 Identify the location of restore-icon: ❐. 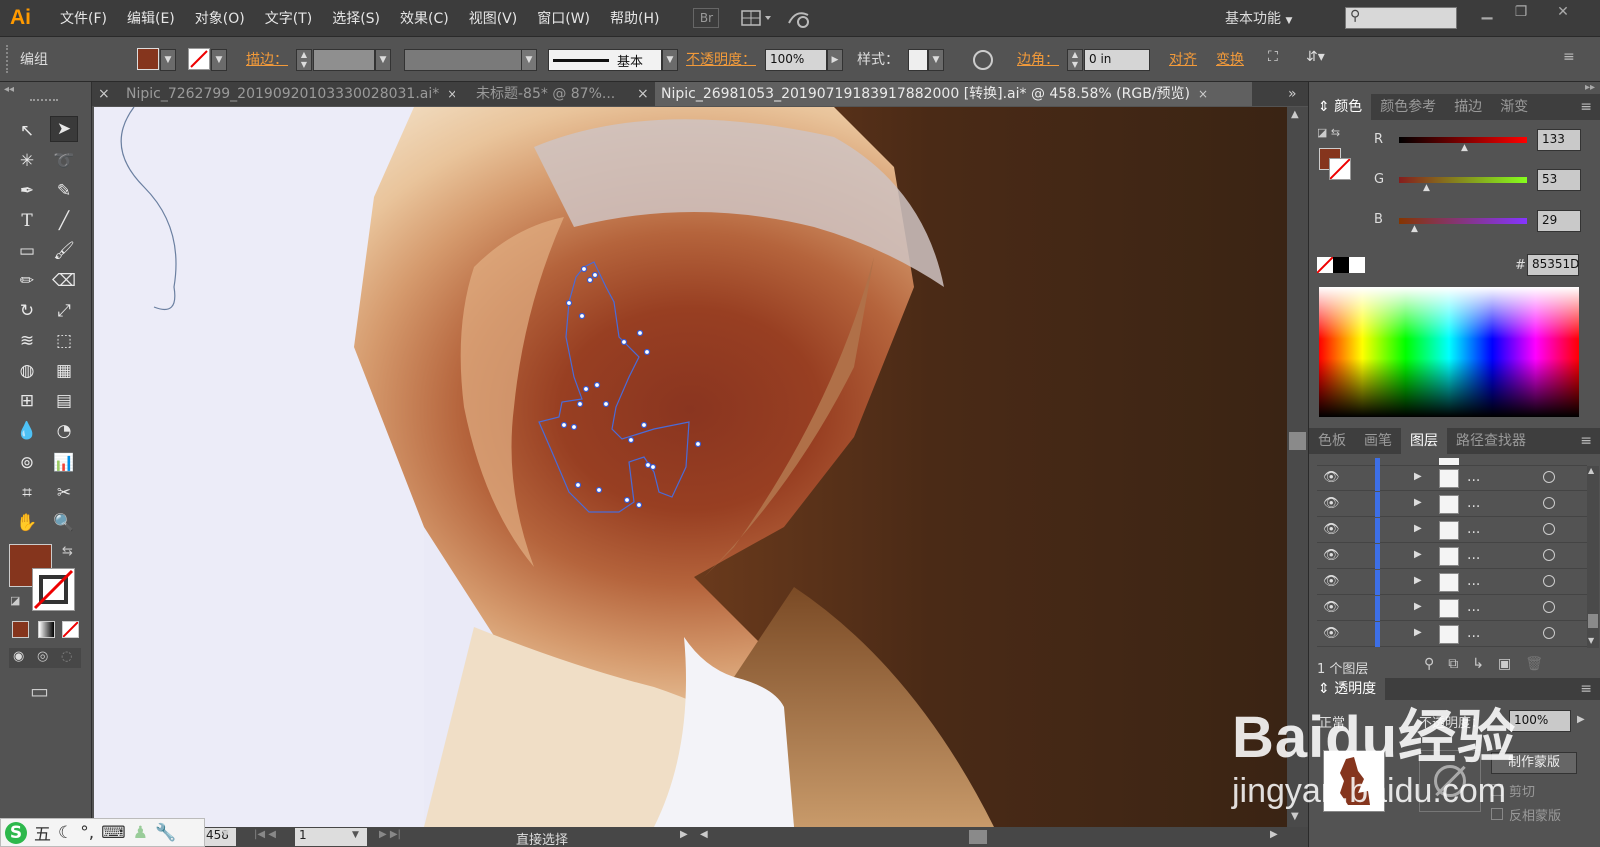
(1521, 14).